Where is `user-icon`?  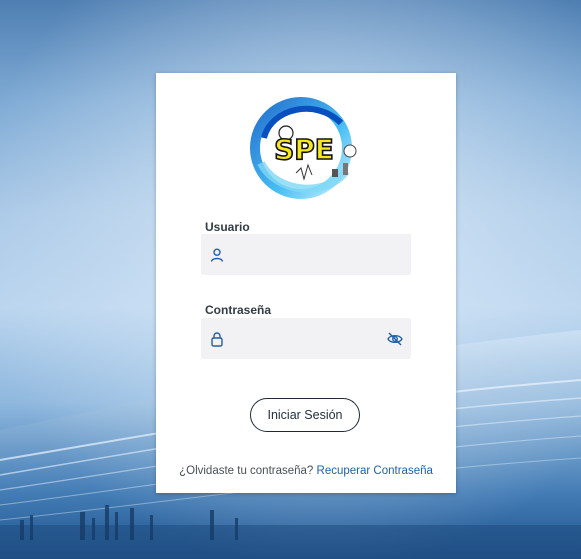
user-icon is located at coordinates (217, 255).